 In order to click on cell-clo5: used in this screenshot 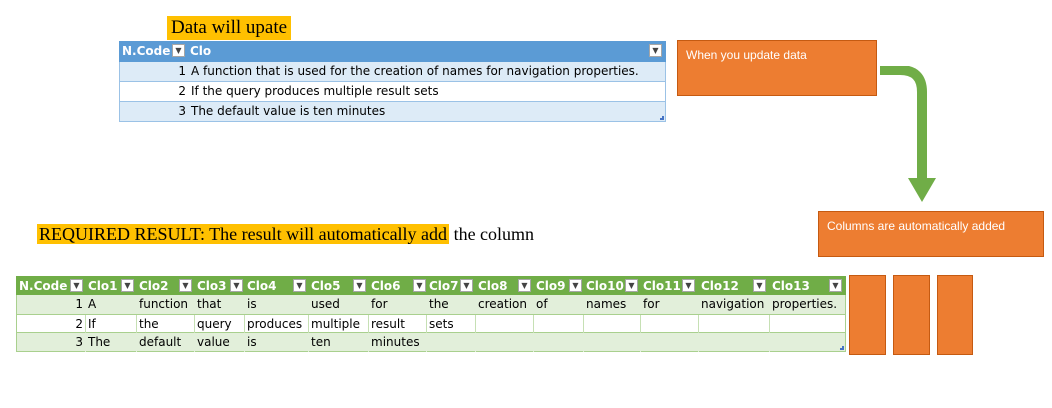, I will do `click(339, 304)`.